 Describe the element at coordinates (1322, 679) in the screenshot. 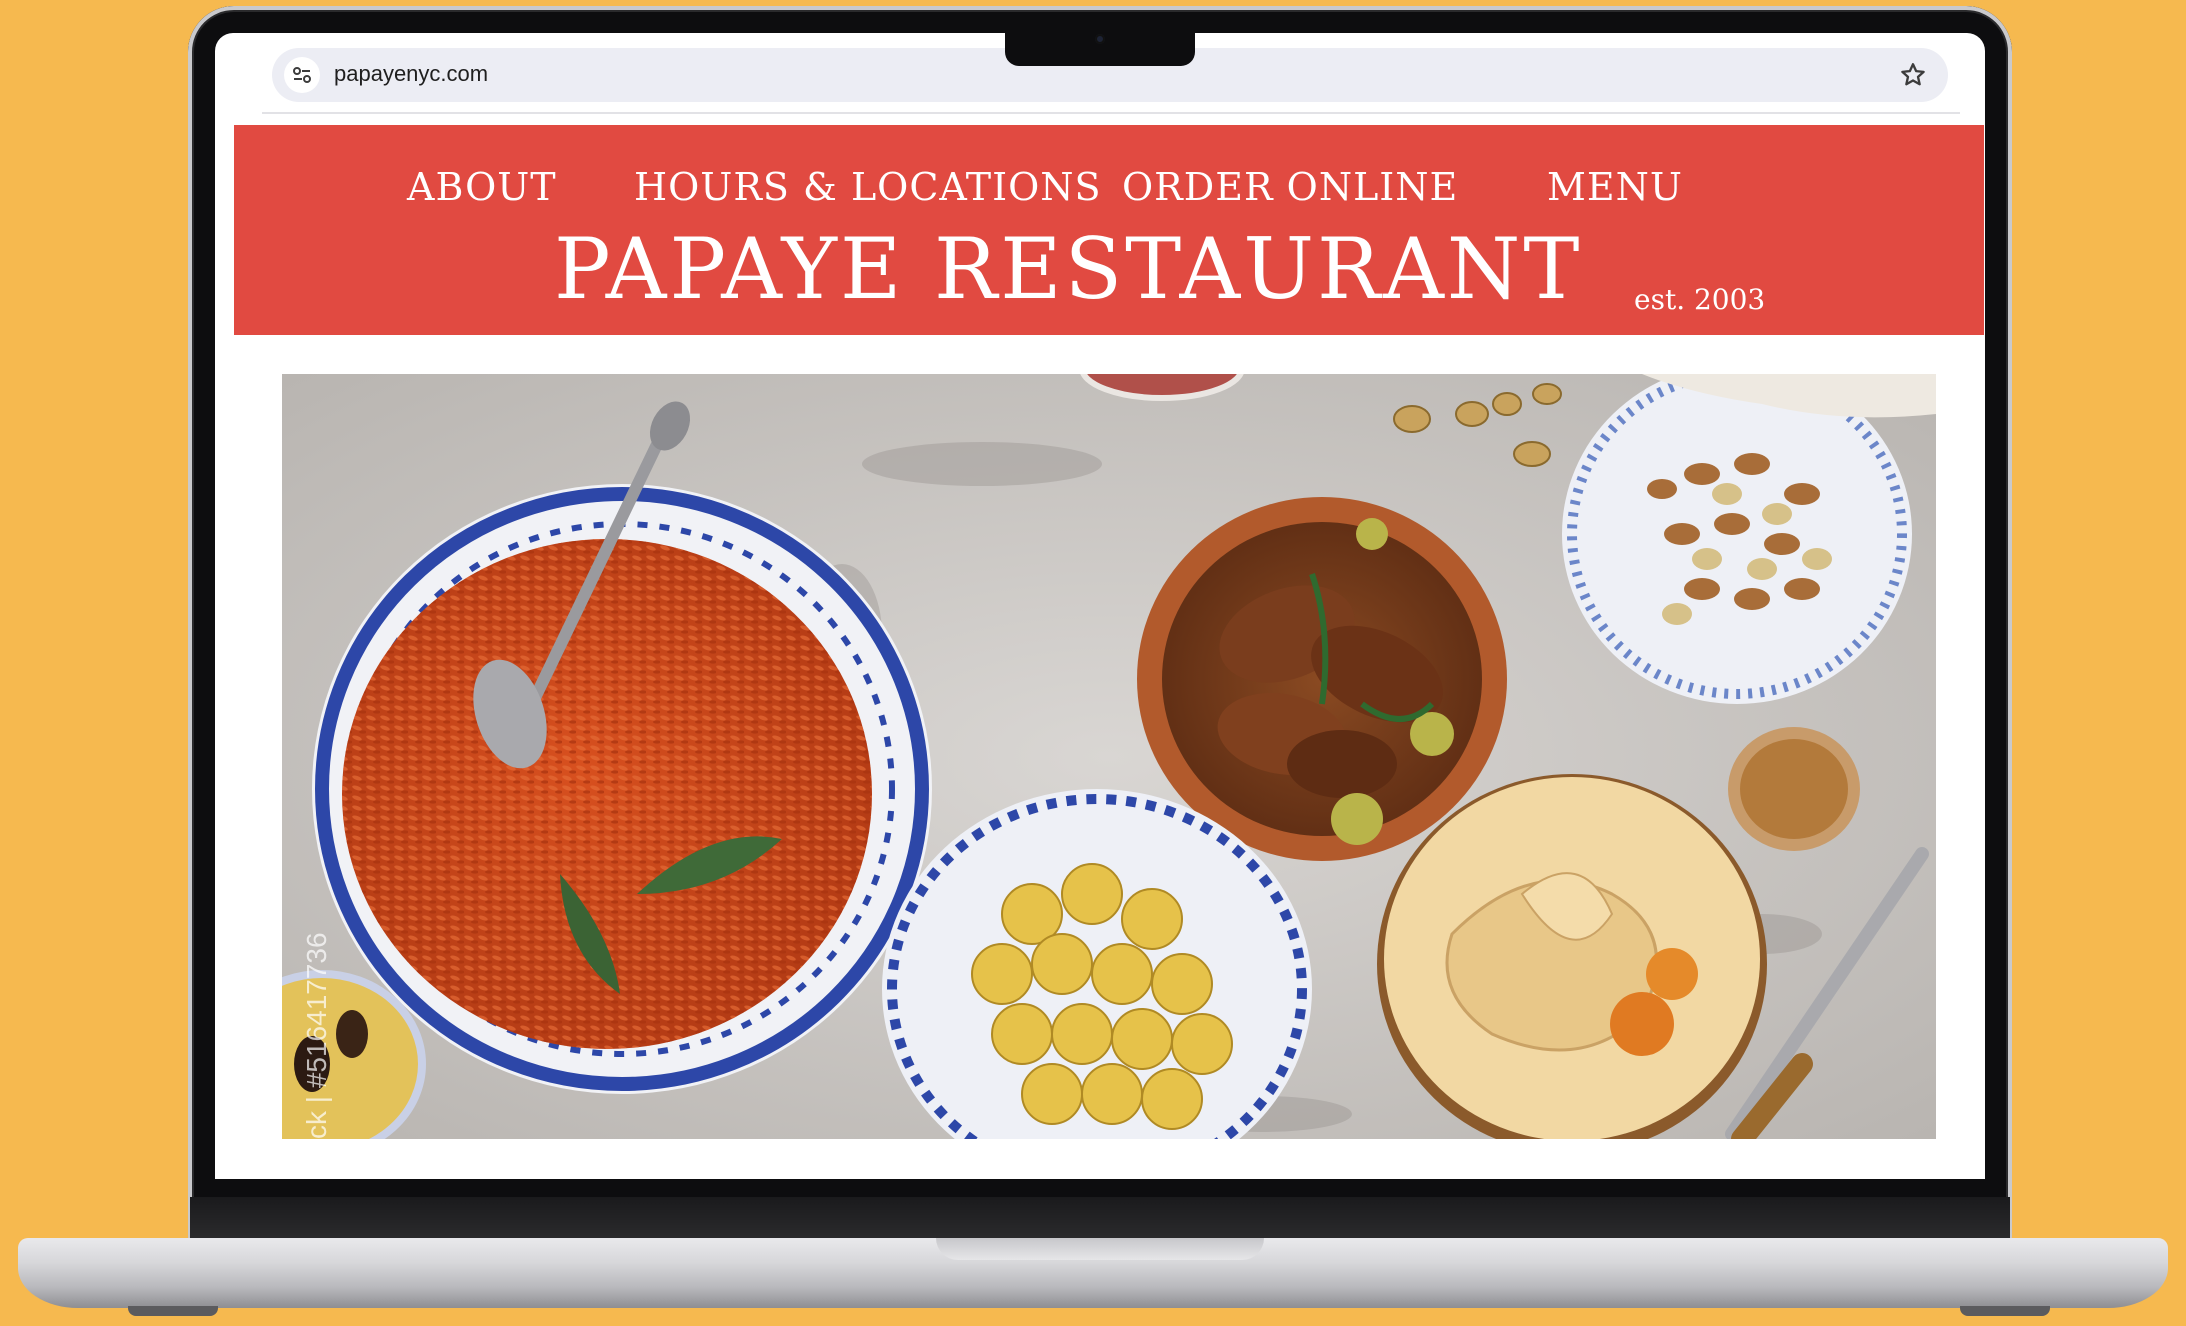

I see `chicken-tagine` at that location.